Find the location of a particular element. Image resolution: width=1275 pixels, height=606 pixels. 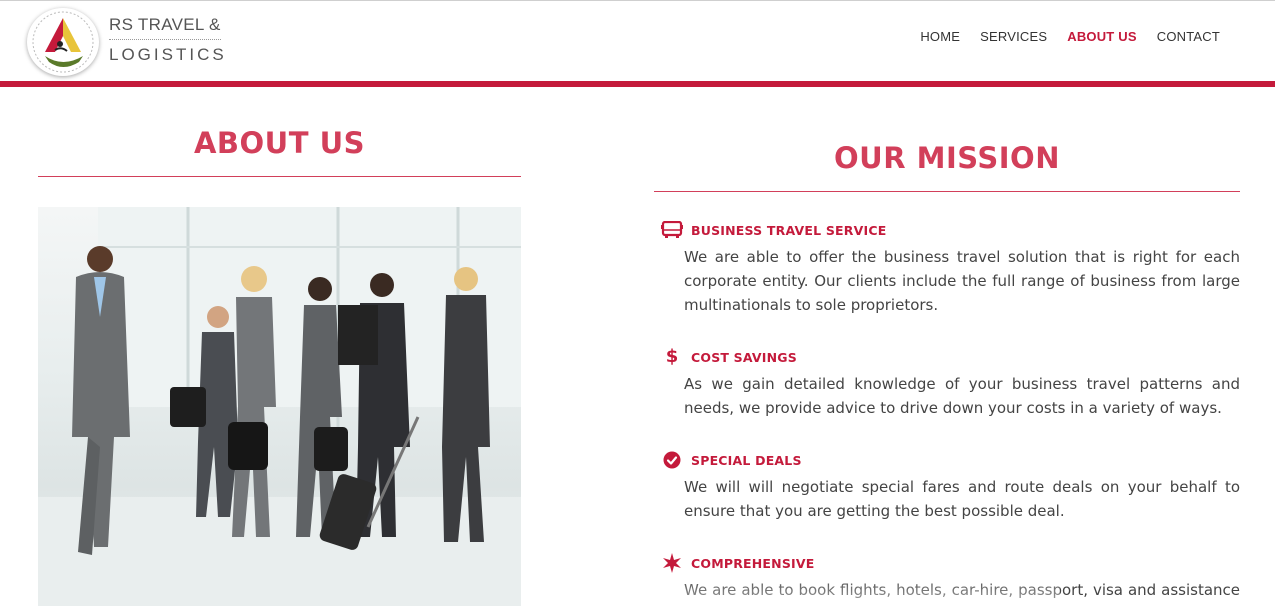

about-title: ABOUT US is located at coordinates (279, 143).